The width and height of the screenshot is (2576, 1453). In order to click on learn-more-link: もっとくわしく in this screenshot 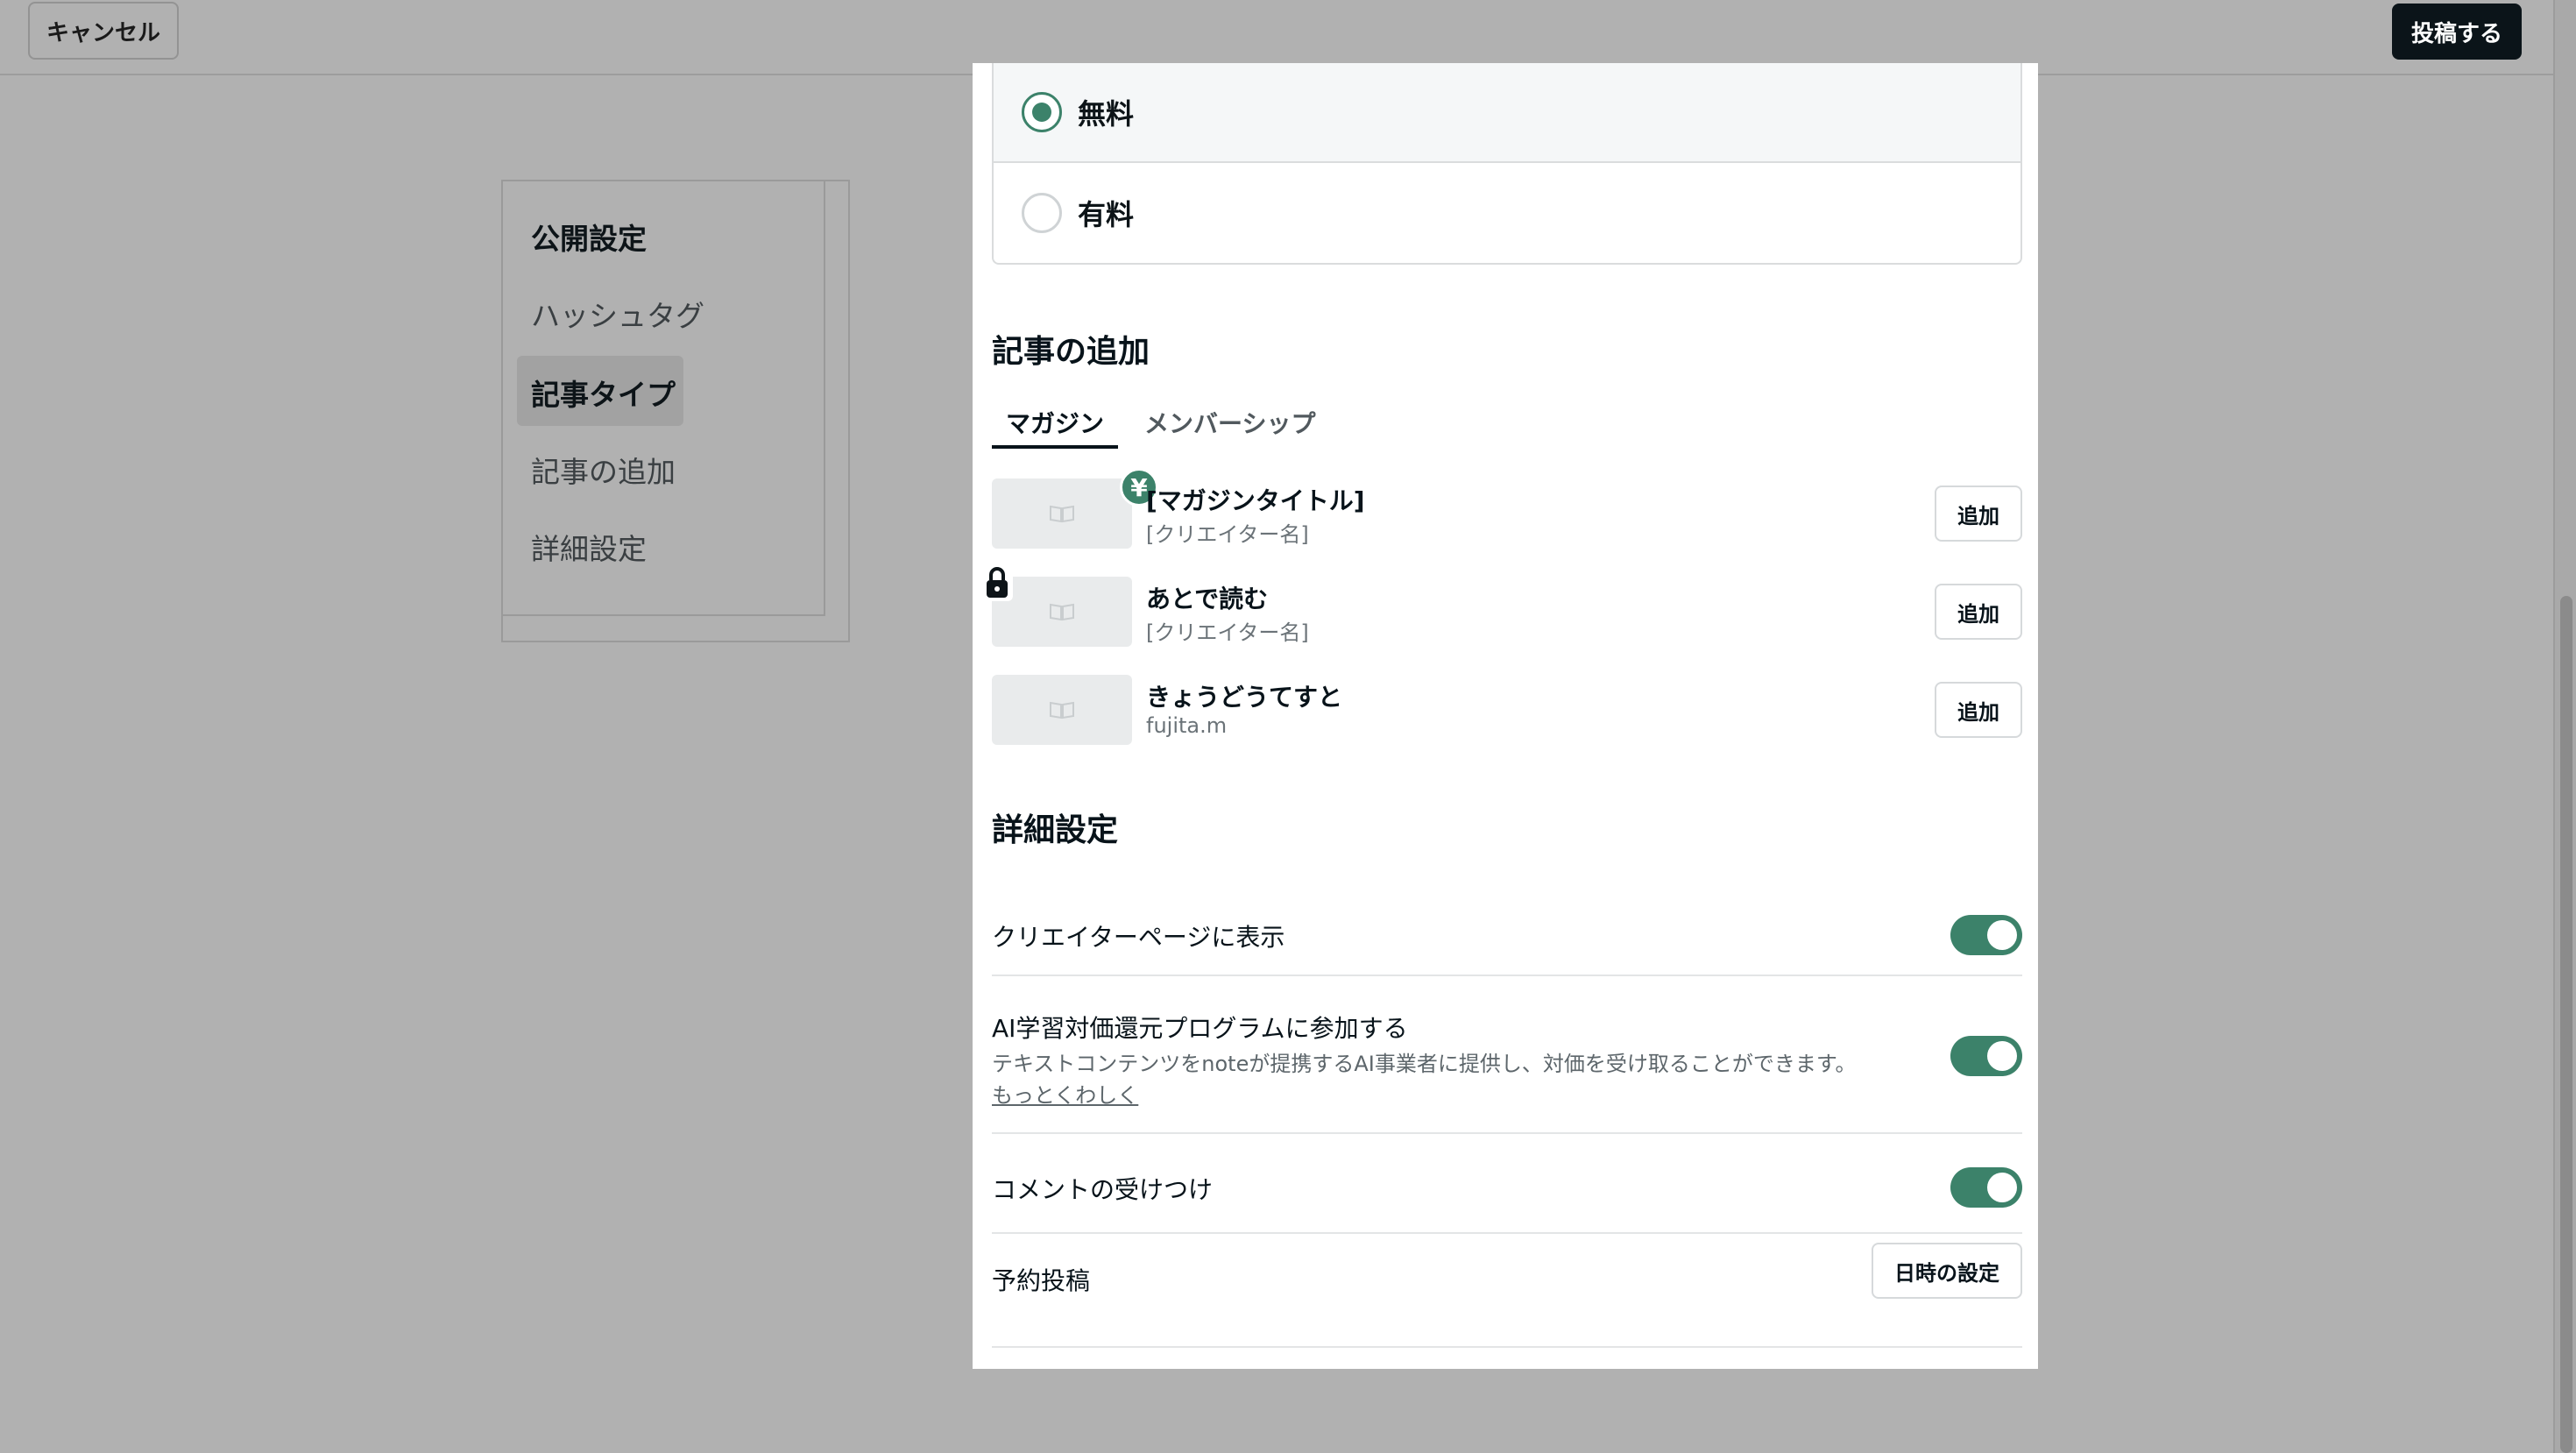, I will do `click(1065, 1093)`.